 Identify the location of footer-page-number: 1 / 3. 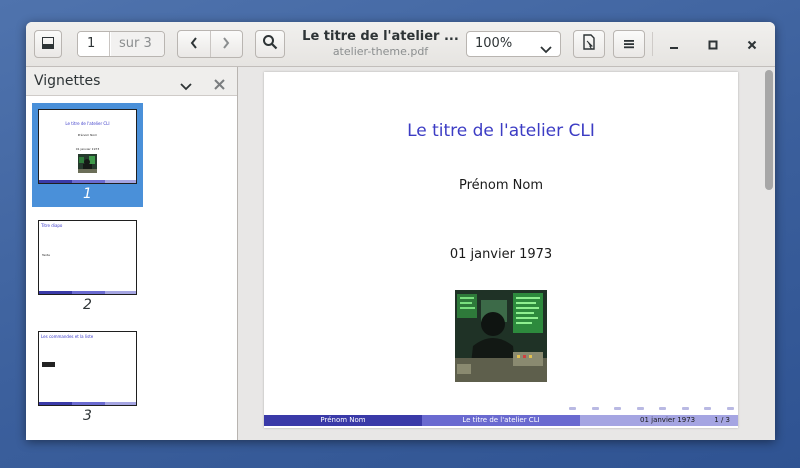
(722, 420).